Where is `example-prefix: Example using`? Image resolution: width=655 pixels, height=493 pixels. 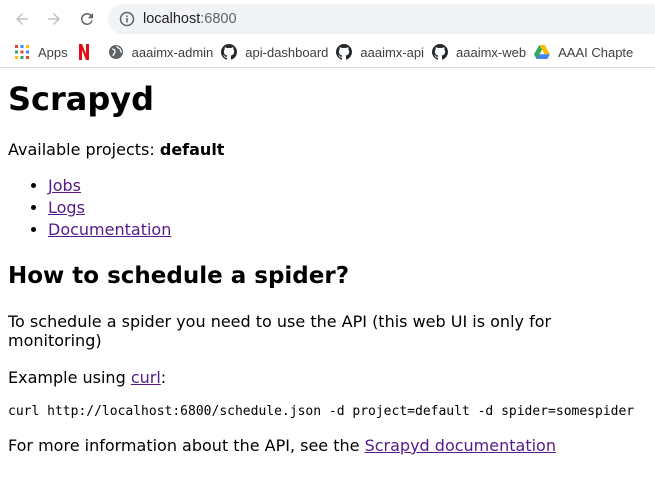 example-prefix: Example using is located at coordinates (69, 378).